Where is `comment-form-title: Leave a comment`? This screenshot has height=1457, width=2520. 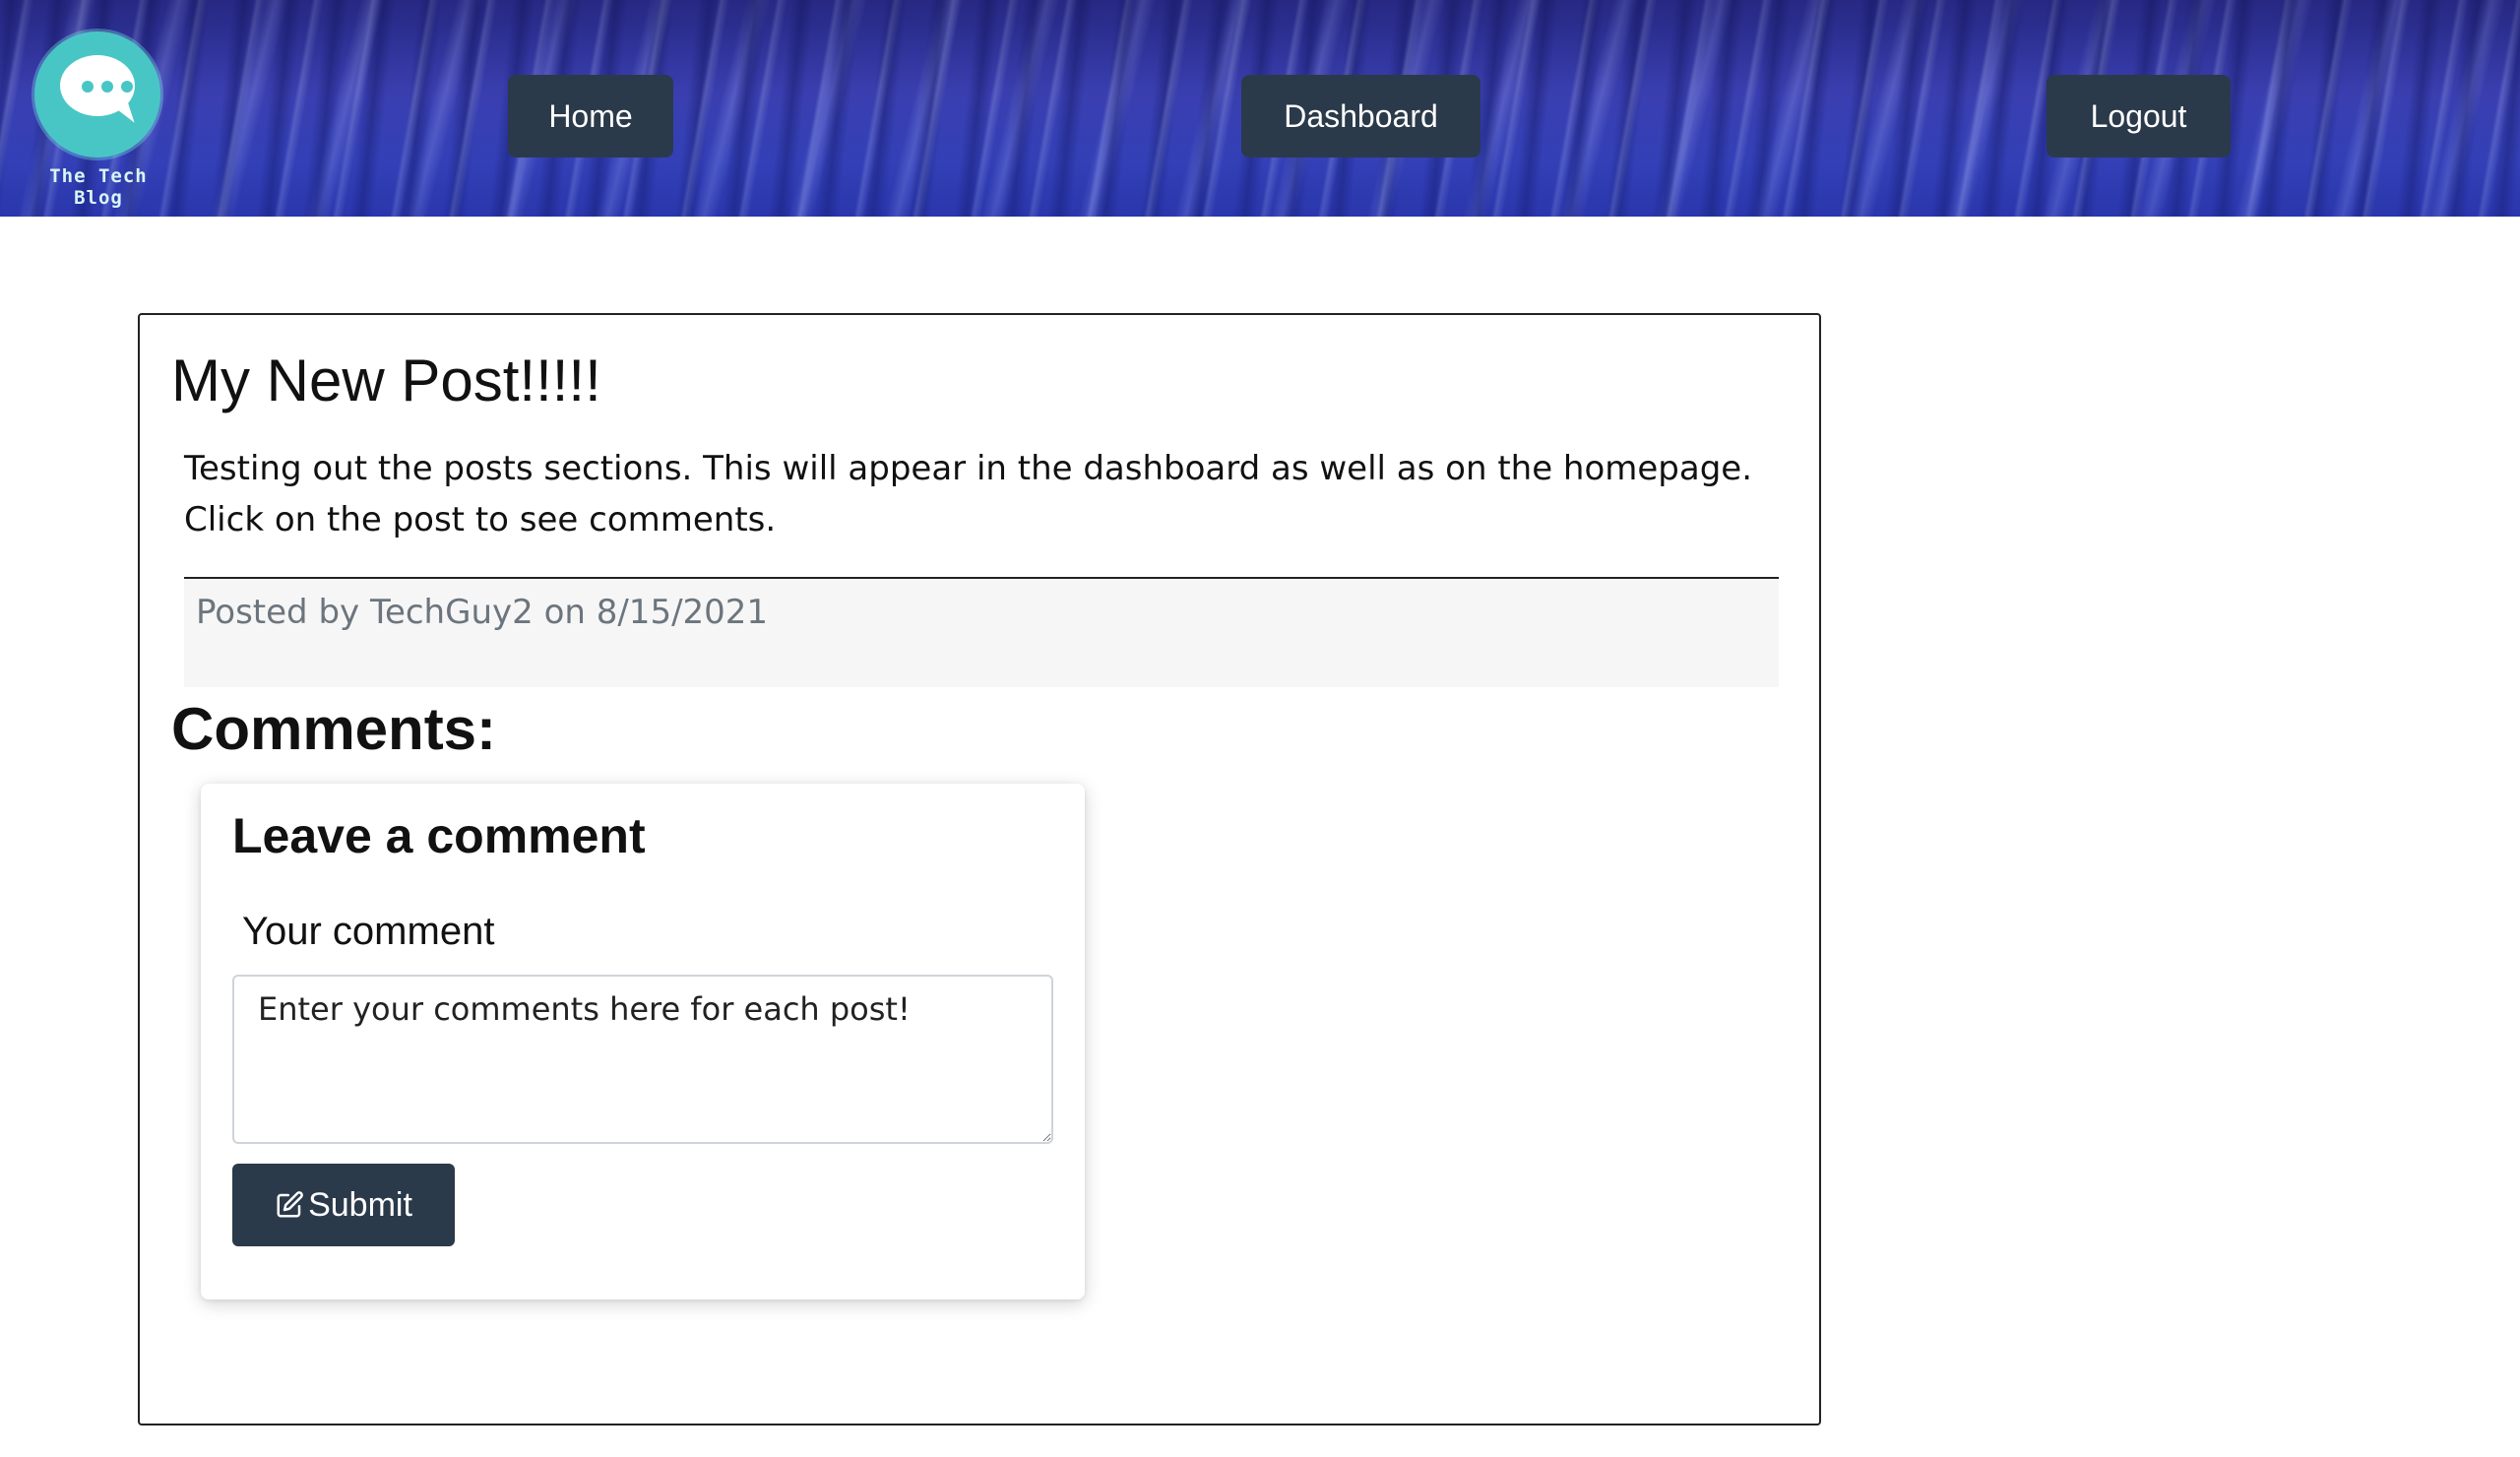
comment-form-title: Leave a comment is located at coordinates (439, 835).